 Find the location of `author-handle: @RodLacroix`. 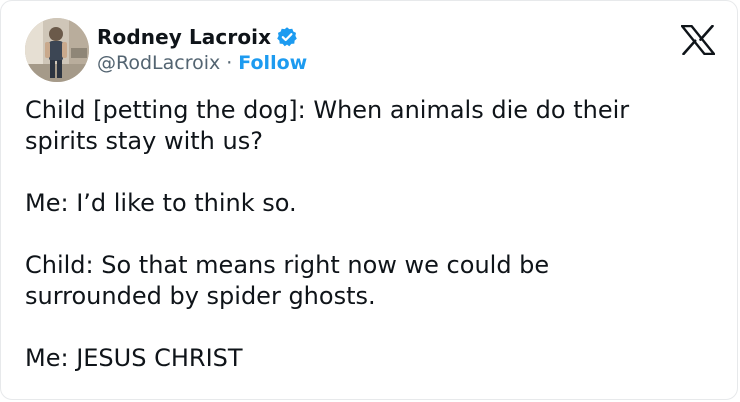

author-handle: @RodLacroix is located at coordinates (158, 63).